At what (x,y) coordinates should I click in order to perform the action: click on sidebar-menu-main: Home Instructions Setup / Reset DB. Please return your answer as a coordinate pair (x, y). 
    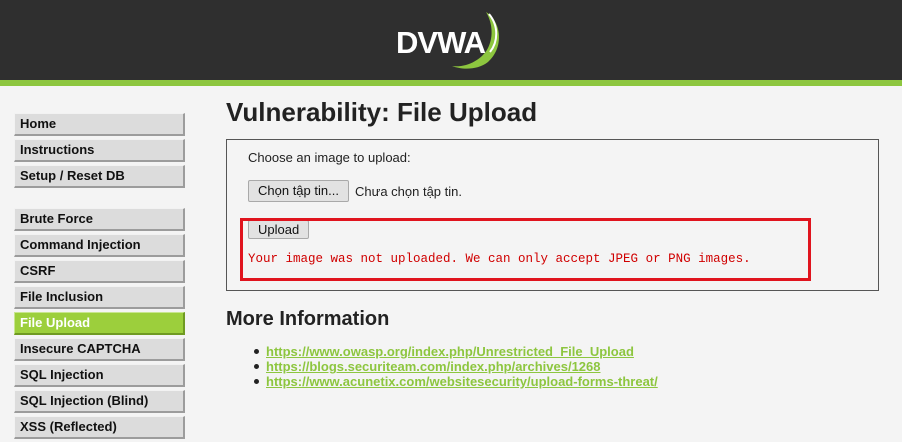
    Looking at the image, I should click on (99, 152).